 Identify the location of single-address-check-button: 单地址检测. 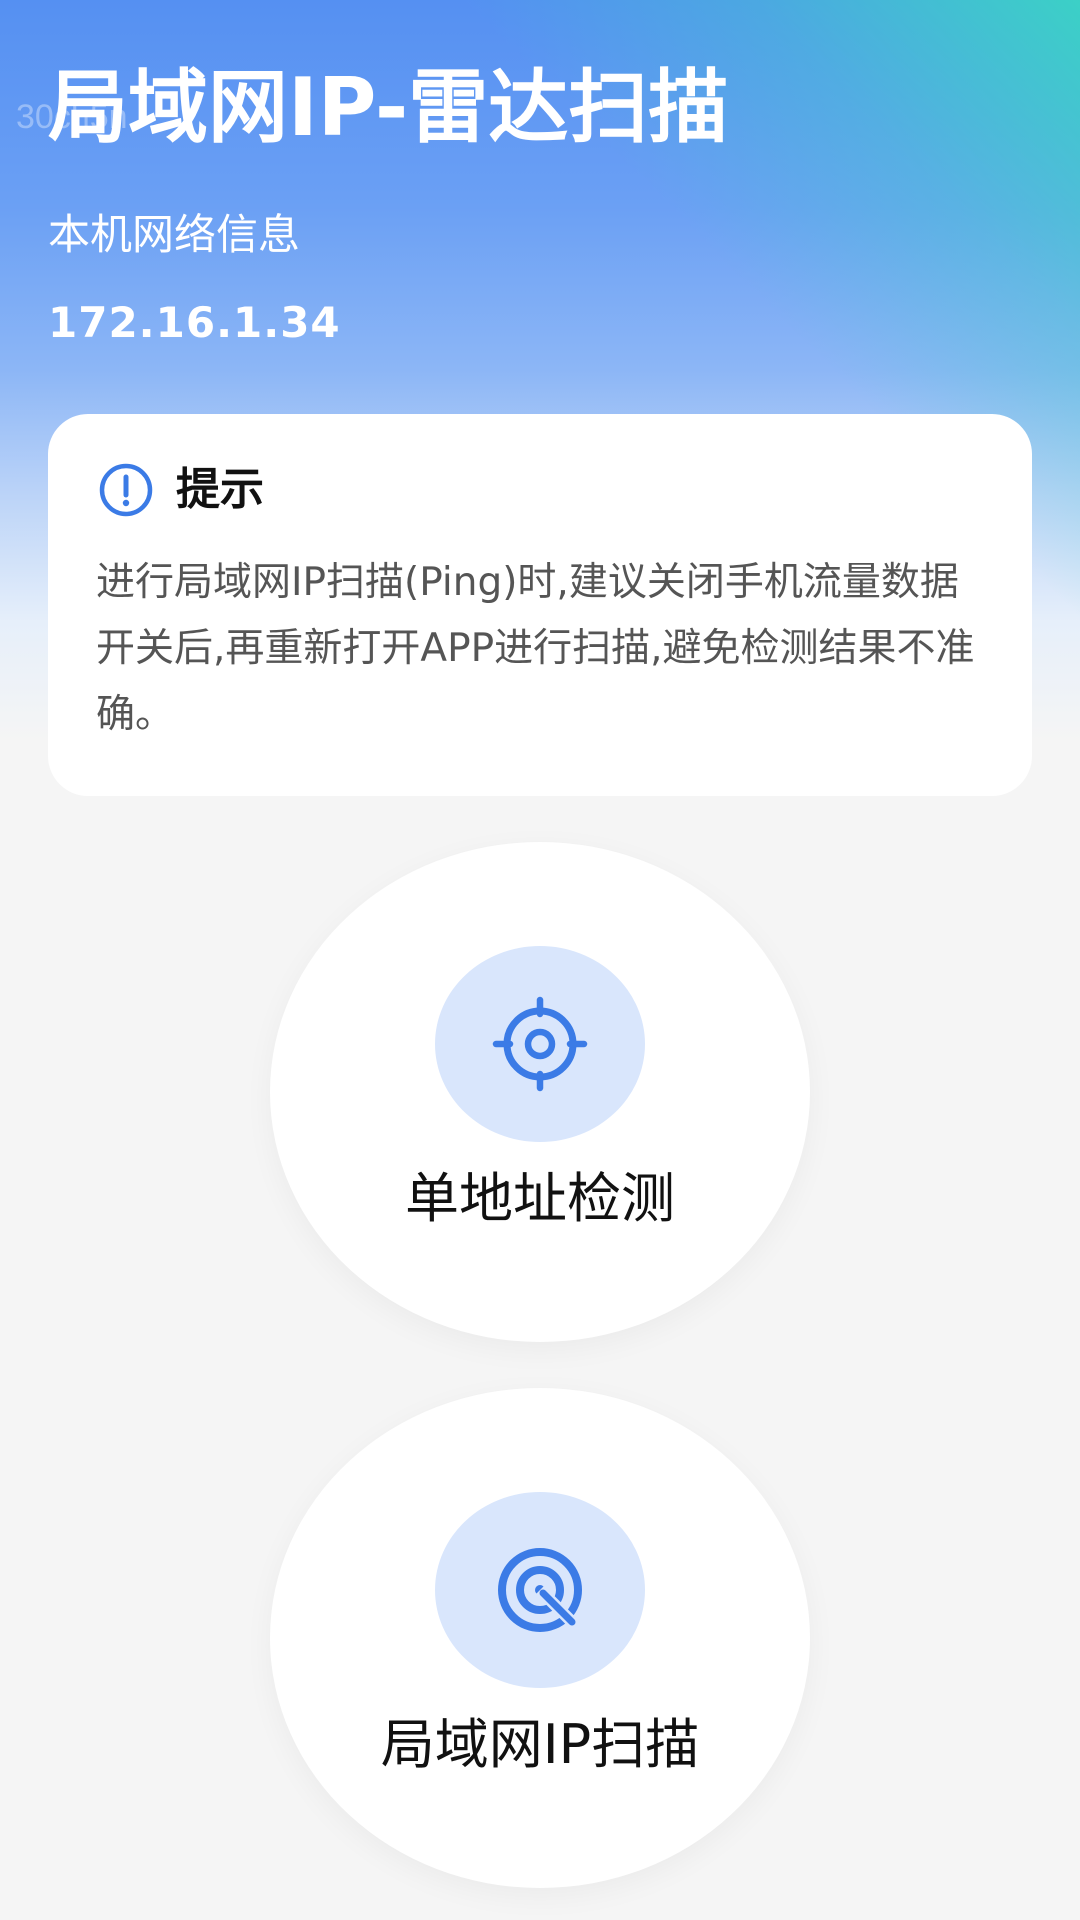
(540, 1092).